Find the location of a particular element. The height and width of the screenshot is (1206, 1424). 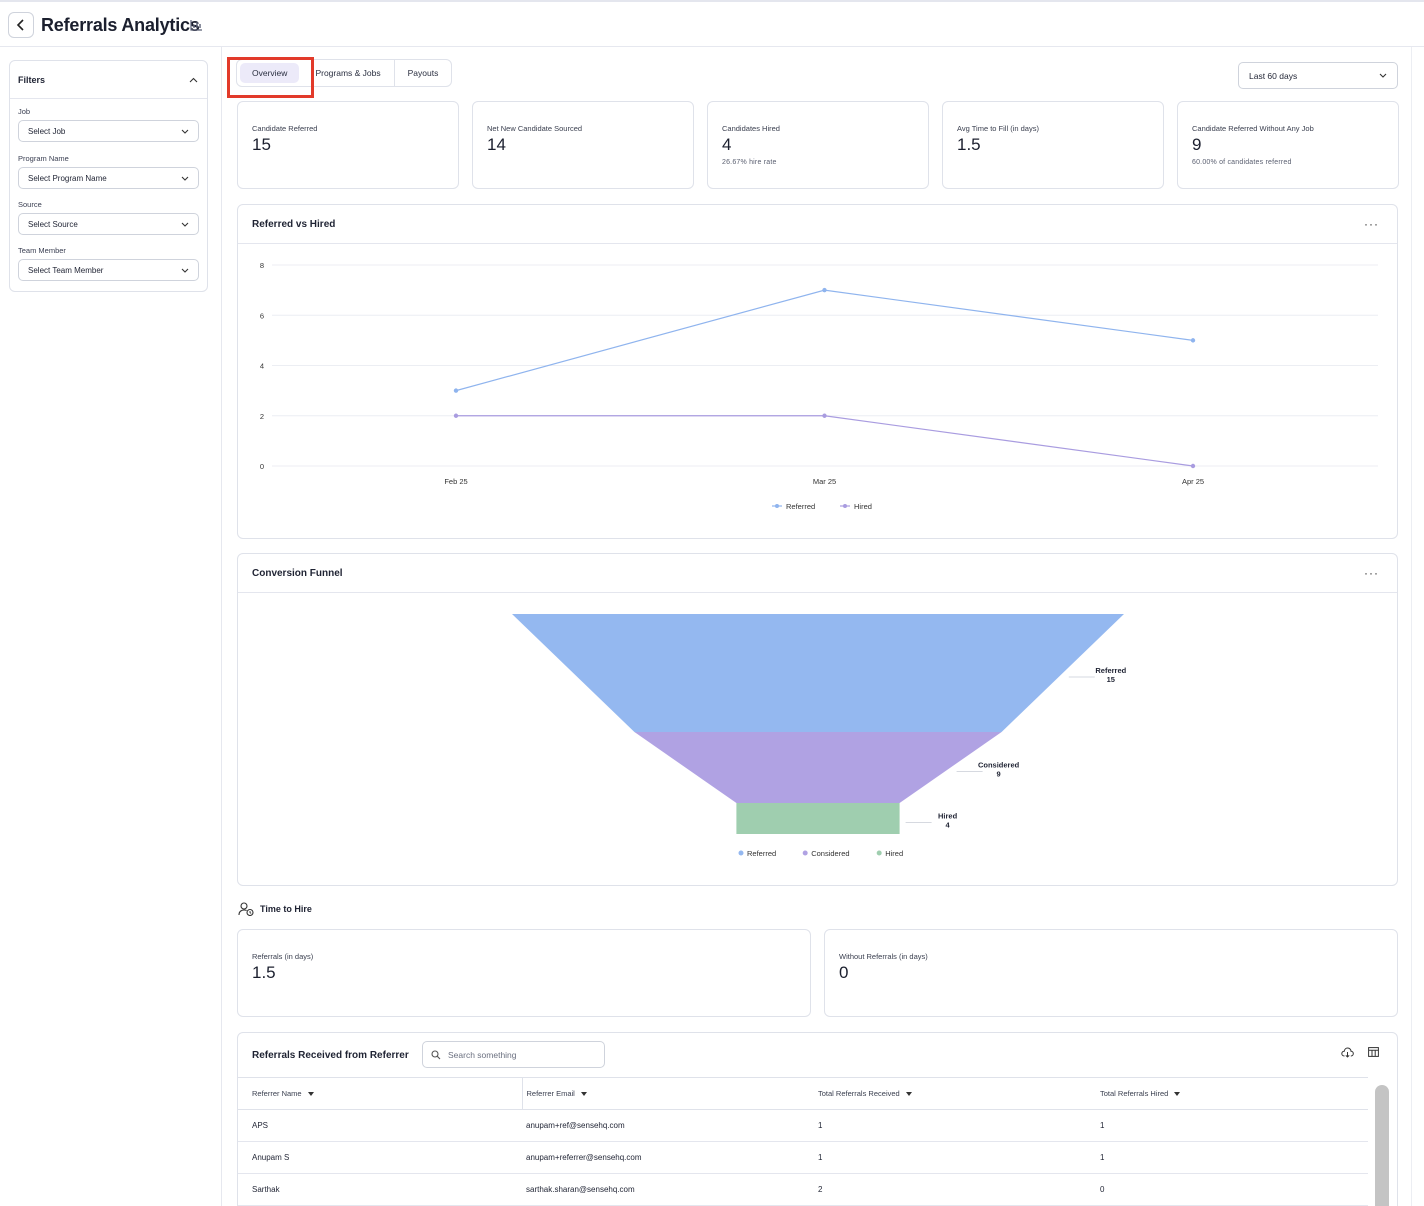

kpi-label: Net New Candidate Sourced is located at coordinates (535, 128).